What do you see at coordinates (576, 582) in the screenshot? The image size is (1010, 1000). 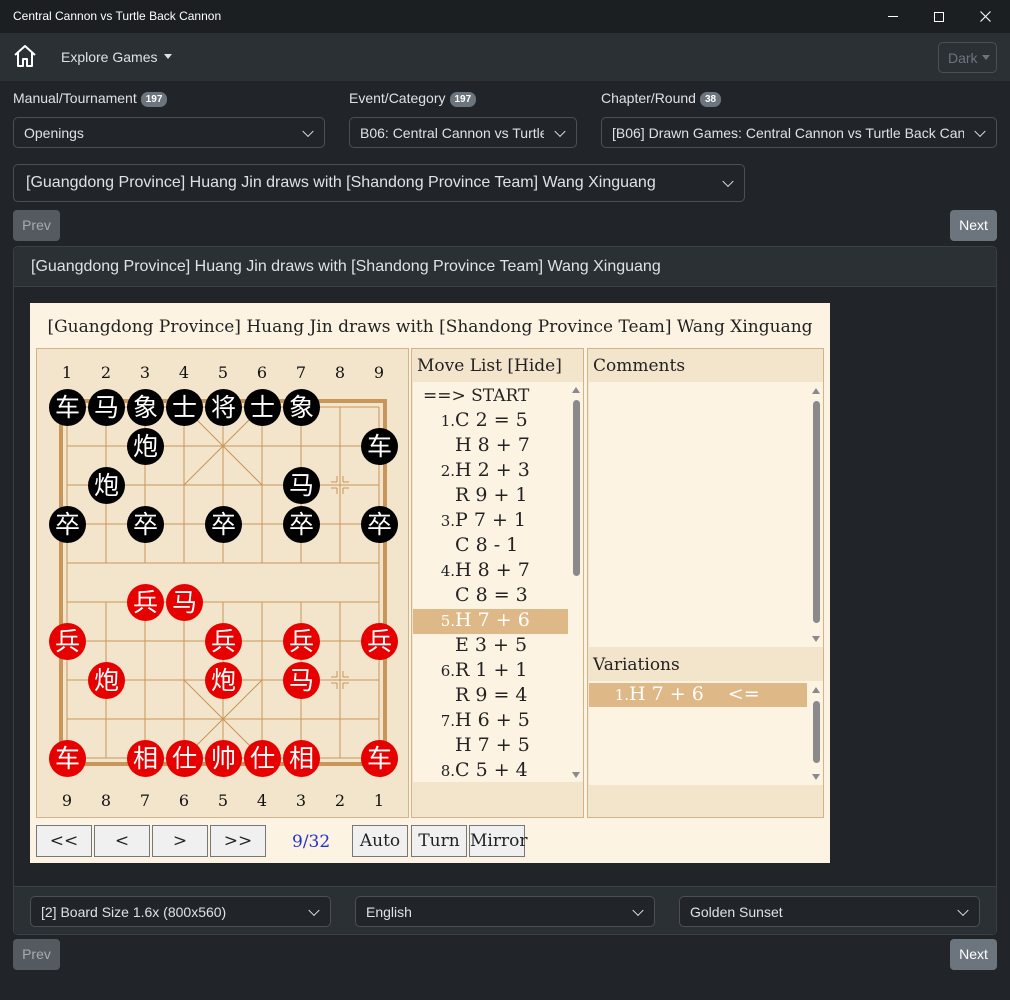 I see `movelist-scrollbar` at bounding box center [576, 582].